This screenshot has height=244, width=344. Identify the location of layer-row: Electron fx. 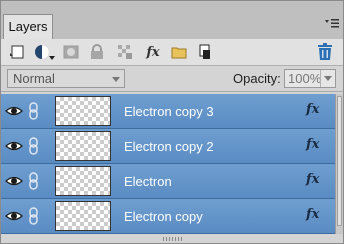
(168, 181).